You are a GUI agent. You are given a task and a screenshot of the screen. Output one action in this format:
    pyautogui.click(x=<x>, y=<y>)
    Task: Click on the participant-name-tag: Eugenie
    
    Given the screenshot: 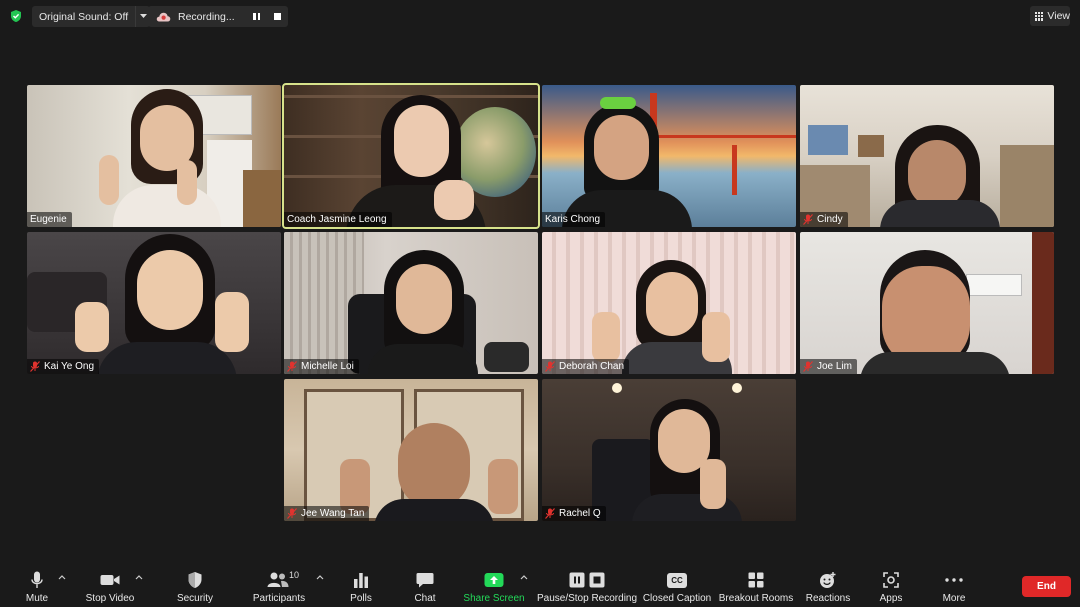 What is the action you would take?
    pyautogui.click(x=49, y=219)
    